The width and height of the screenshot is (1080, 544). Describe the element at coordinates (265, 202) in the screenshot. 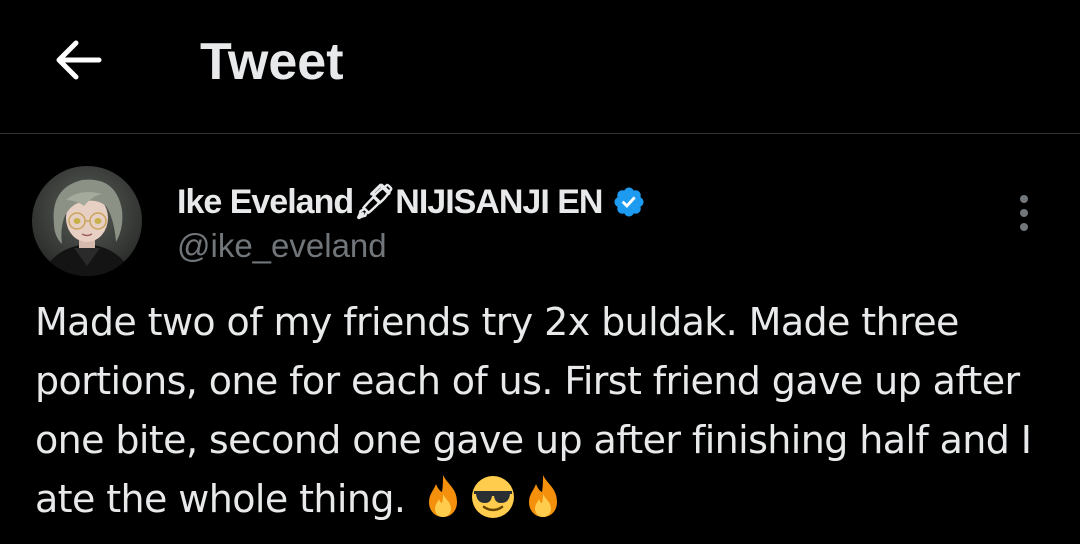

I see `author-name-part1: Ike Eveland` at that location.